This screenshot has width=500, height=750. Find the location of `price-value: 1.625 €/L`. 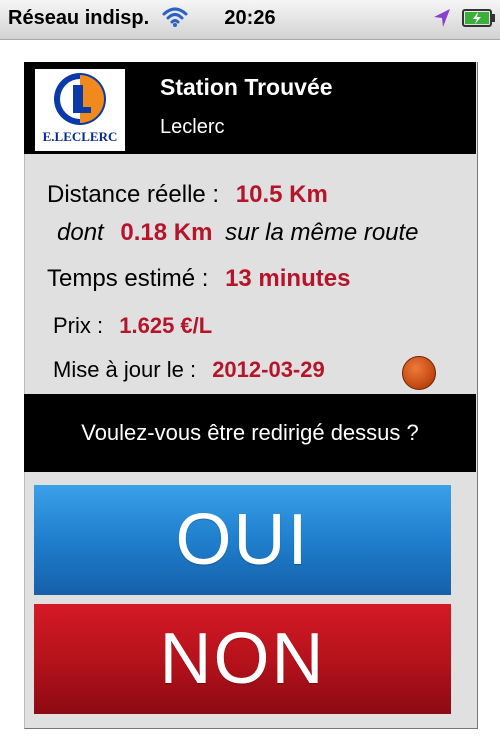

price-value: 1.625 €/L is located at coordinates (166, 325).